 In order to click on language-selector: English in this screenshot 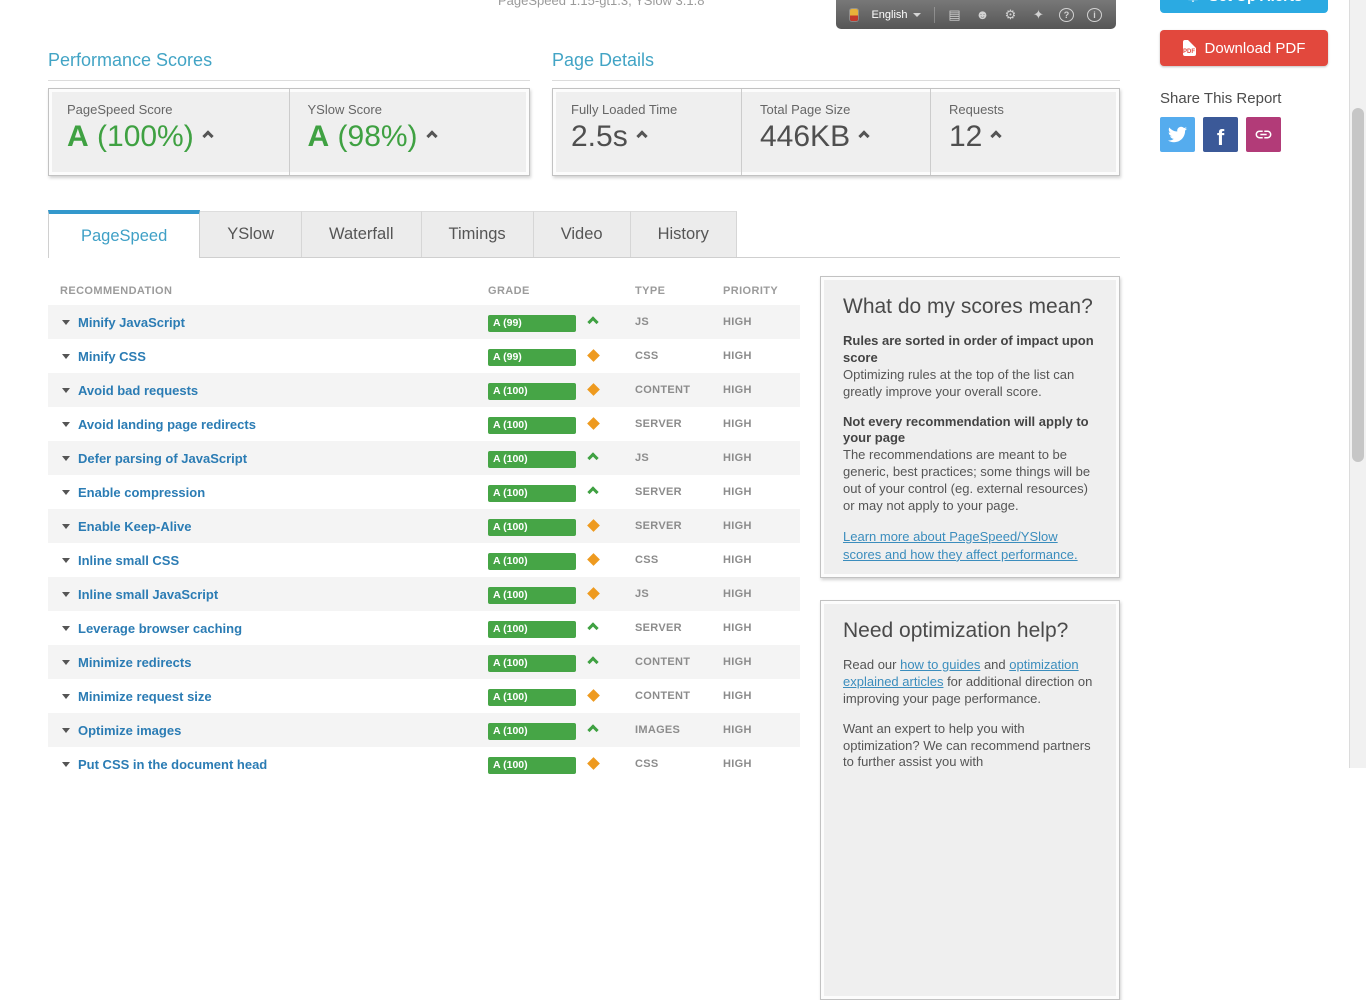, I will do `click(895, 15)`.